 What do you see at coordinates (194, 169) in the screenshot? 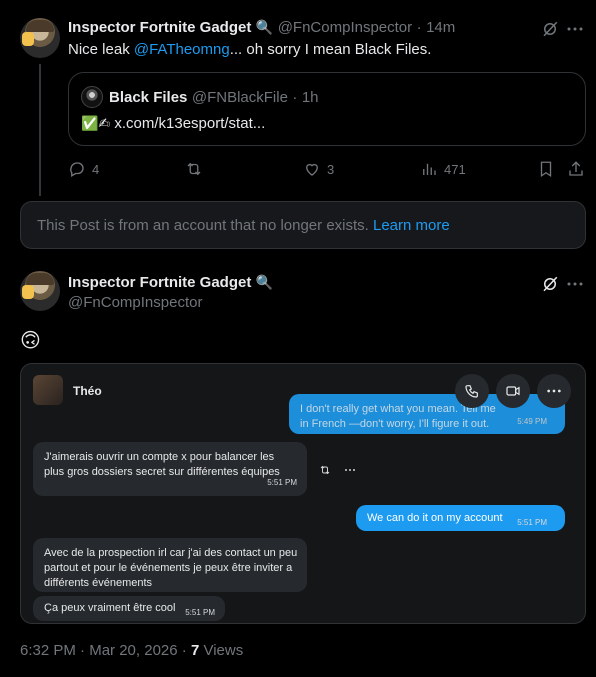
I see `repost-icon` at bounding box center [194, 169].